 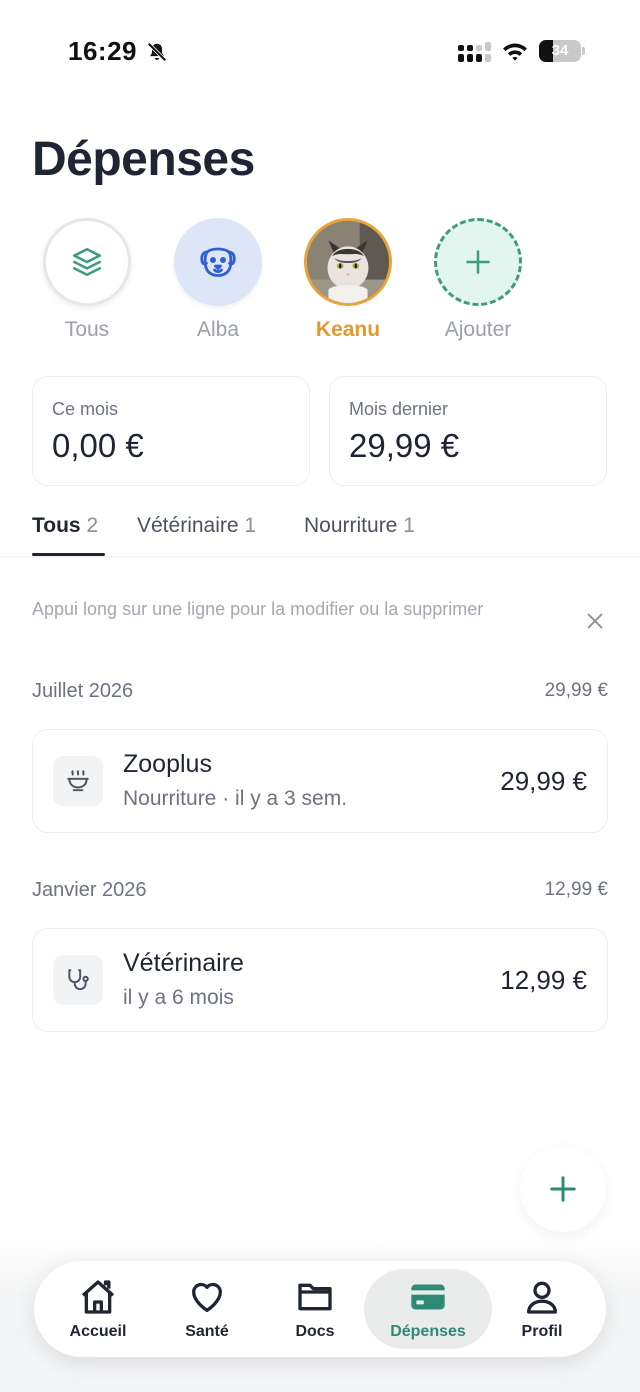 I want to click on tab-label: Vétérinaire, so click(x=188, y=525).